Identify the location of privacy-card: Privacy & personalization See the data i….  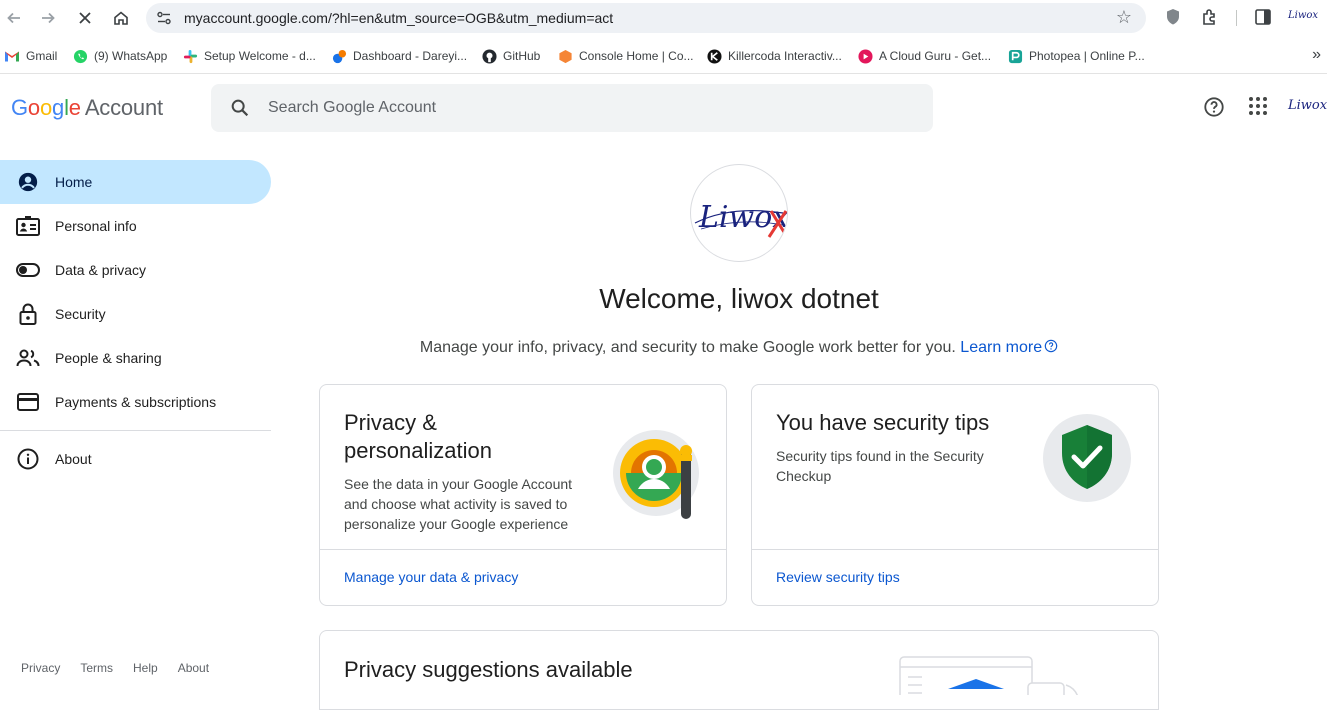
(523, 495).